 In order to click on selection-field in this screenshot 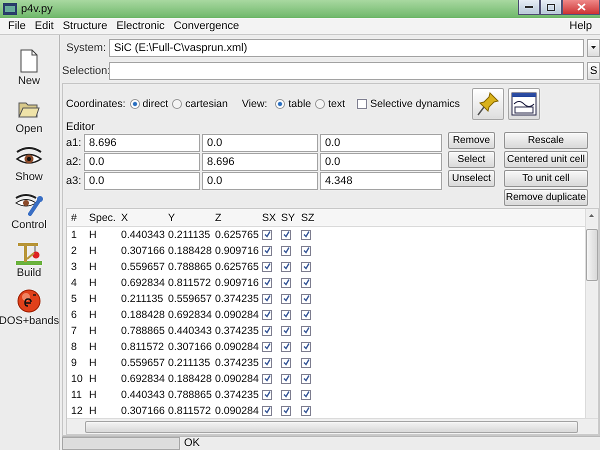, I will do `click(346, 71)`.